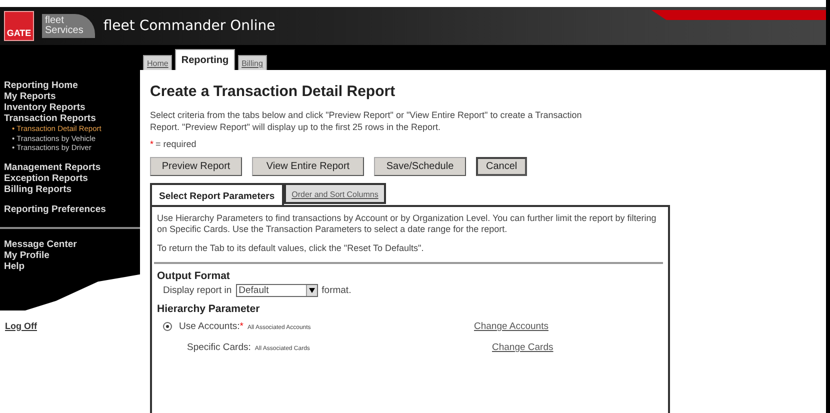 Image resolution: width=830 pixels, height=413 pixels. I want to click on intro-text: Select criteria from the tabs below and click "Preview Report" or "View Entire Report" to create a Transaction Report. "Preview Report" will display up to the first 25 rows in the Report., so click(366, 121).